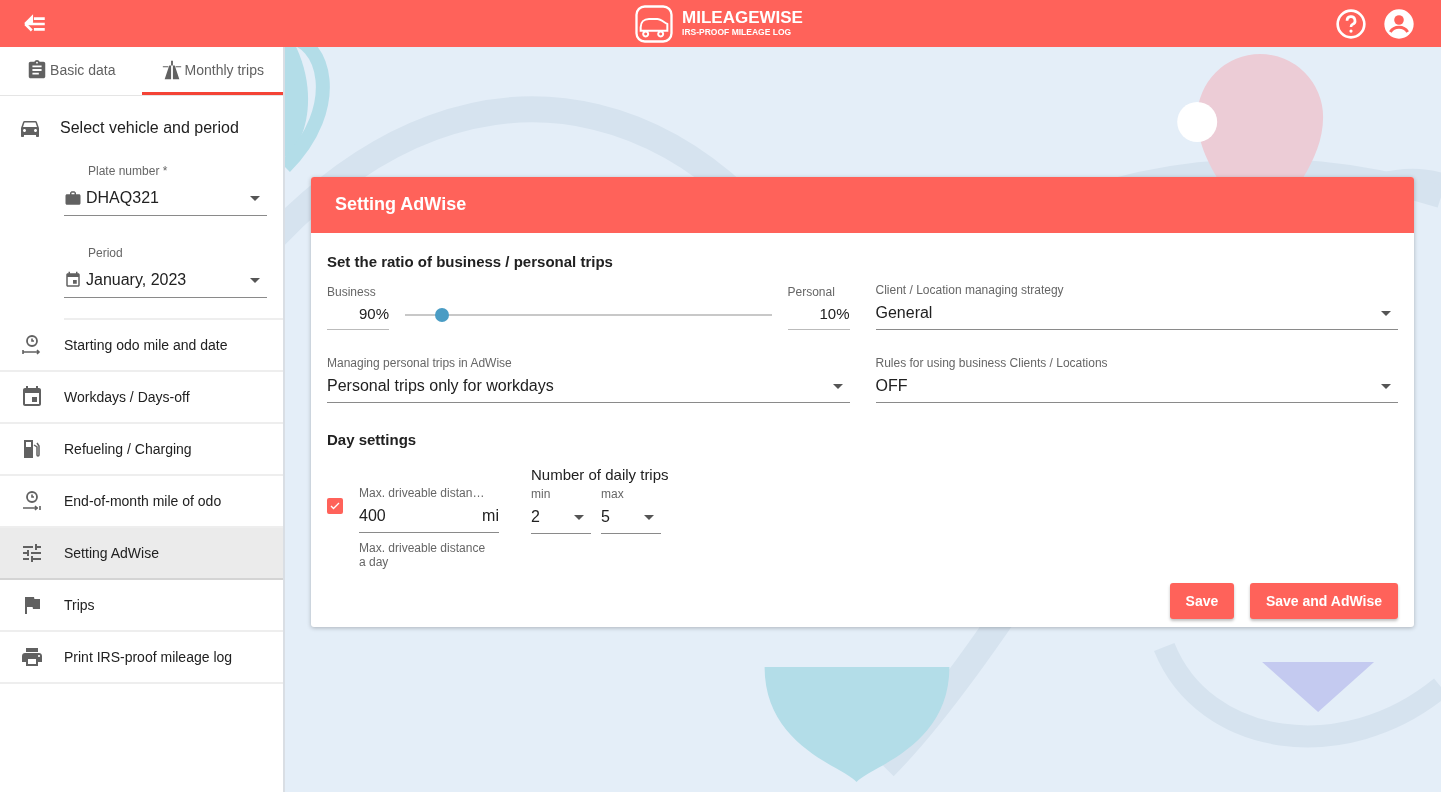  What do you see at coordinates (613, 494) in the screenshot?
I see `field-label: max` at bounding box center [613, 494].